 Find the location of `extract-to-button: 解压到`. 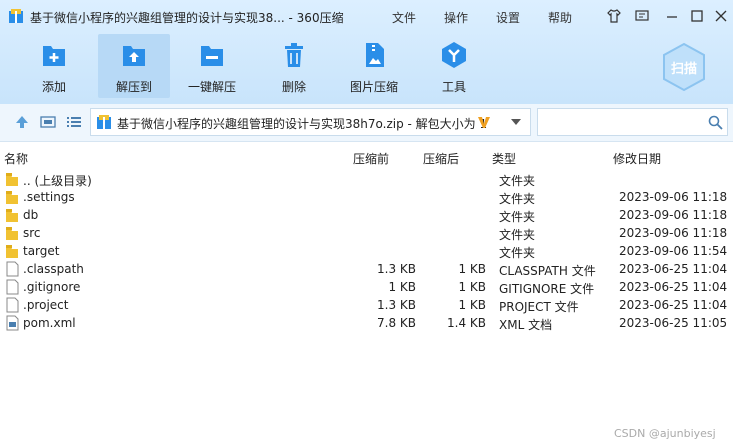

extract-to-button: 解压到 is located at coordinates (134, 66).